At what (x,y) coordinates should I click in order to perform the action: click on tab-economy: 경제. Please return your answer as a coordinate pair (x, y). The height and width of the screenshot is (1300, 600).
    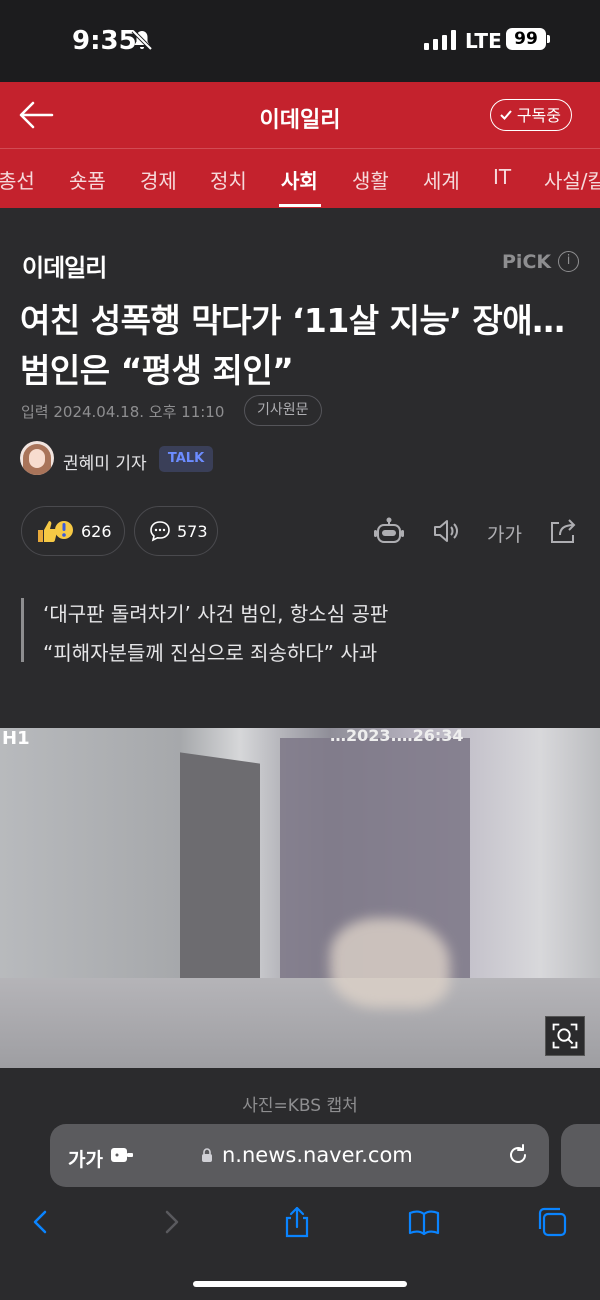
    Looking at the image, I should click on (158, 179).